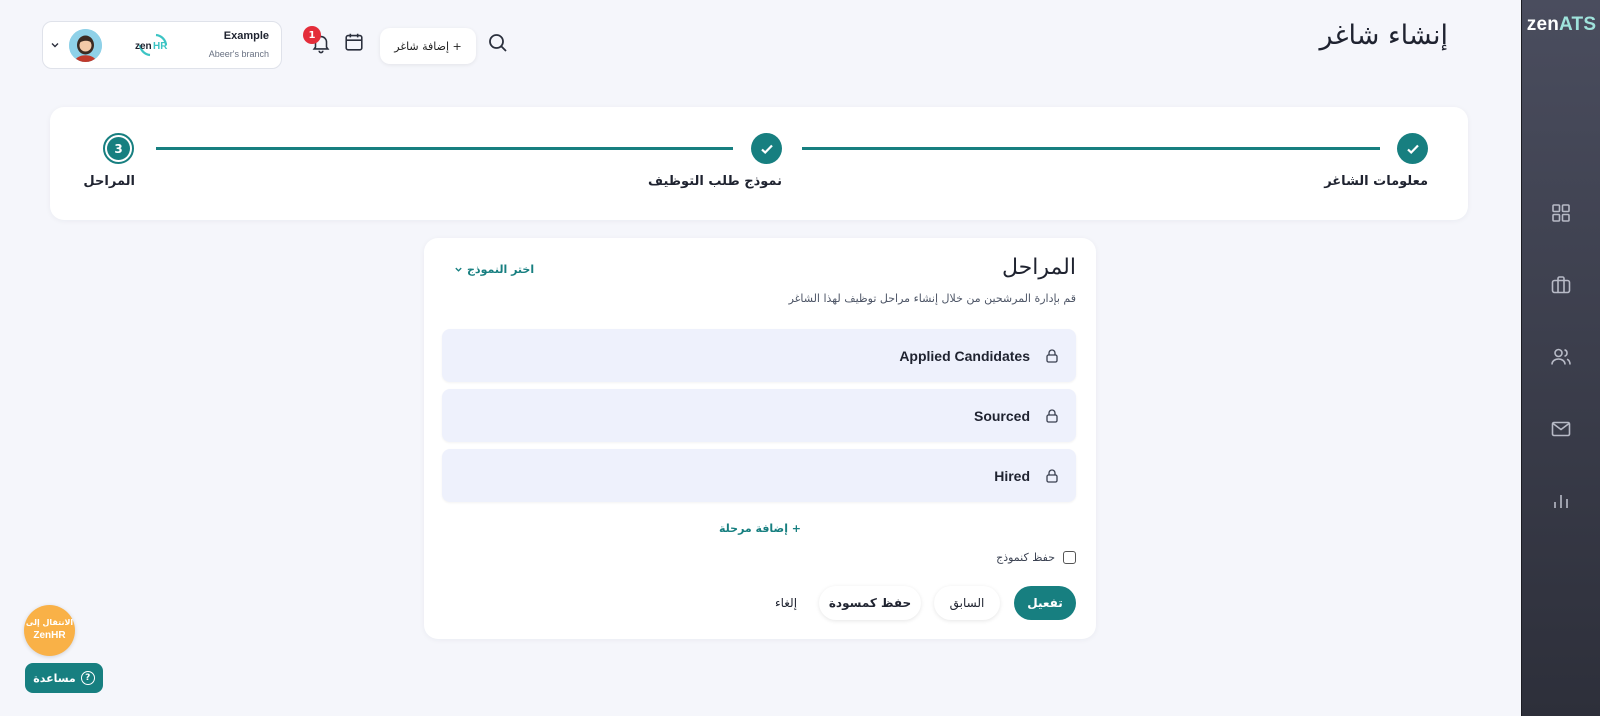 The image size is (1600, 716). What do you see at coordinates (1561, 25) in the screenshot?
I see `app-logo: zenATS` at bounding box center [1561, 25].